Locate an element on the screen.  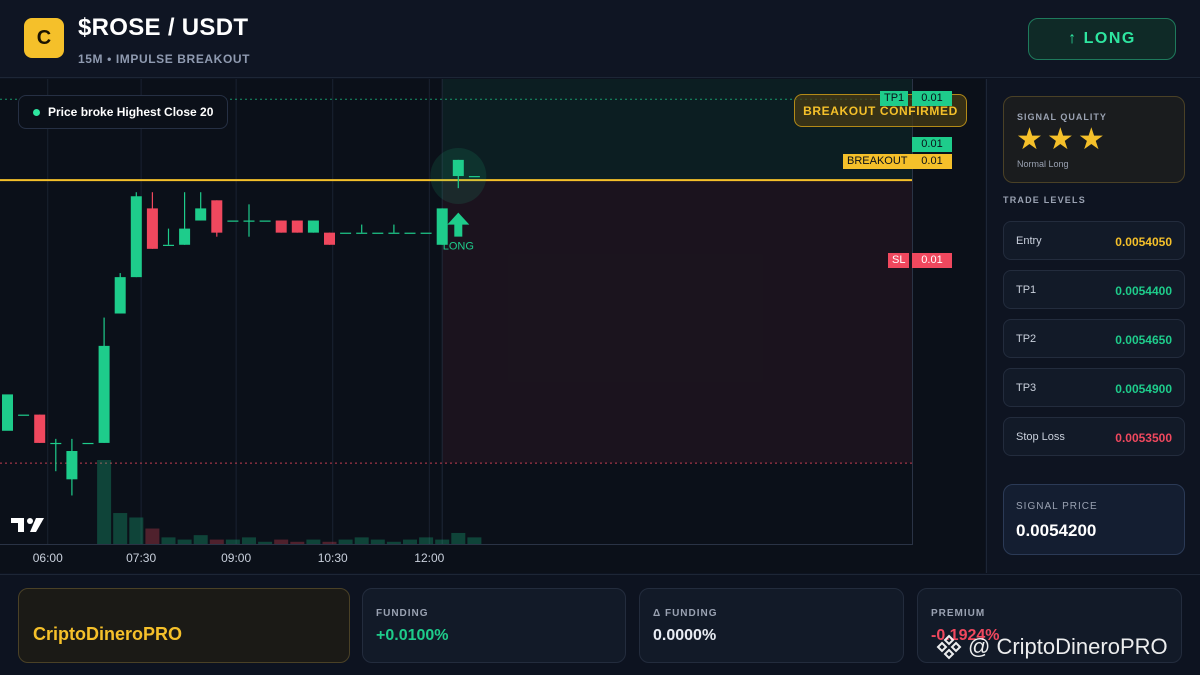
signal-quality-card: SIGNAL QUALITY ★ ★ ★ Normal Long is located at coordinates (1094, 139).